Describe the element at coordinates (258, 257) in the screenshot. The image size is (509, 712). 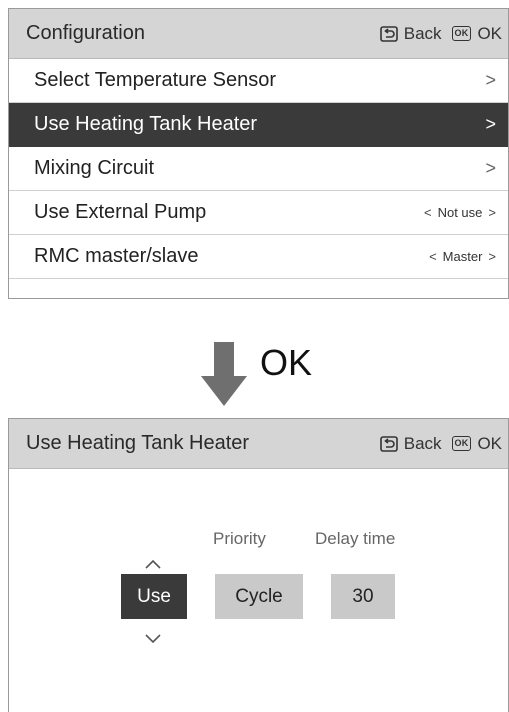
I see `menu-row-rmc-master-slave: RMC master/slave < Master >` at that location.